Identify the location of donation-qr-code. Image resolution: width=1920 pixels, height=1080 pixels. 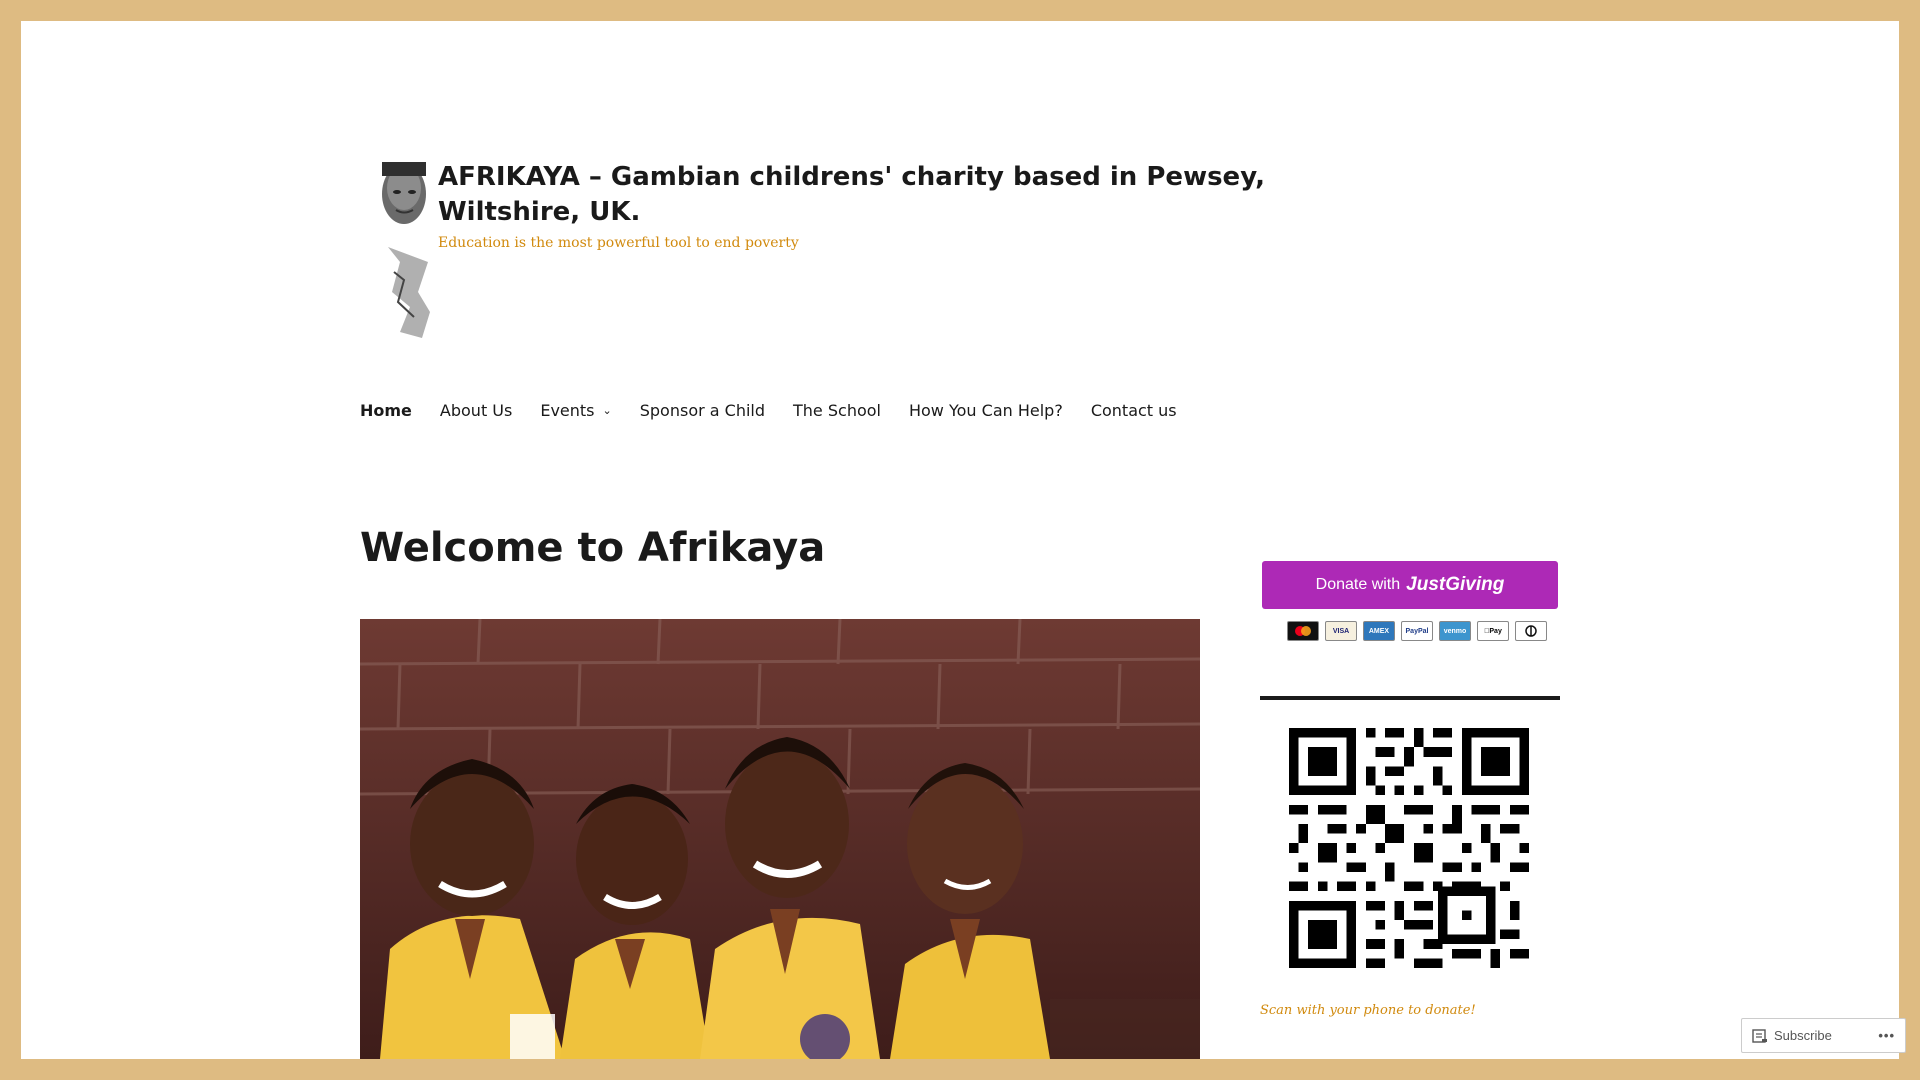
(1409, 848).